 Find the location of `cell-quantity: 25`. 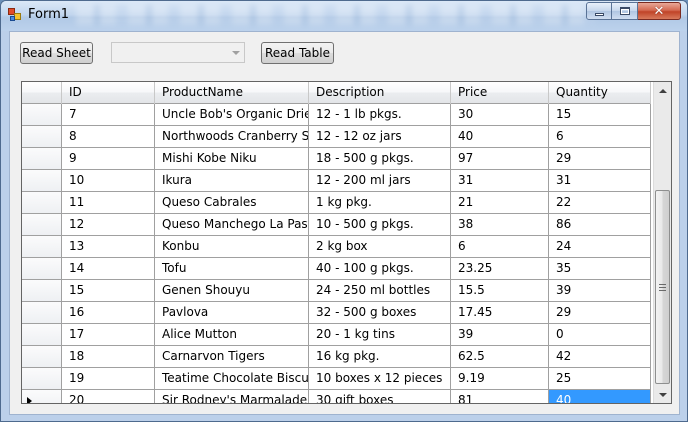

cell-quantity: 25 is located at coordinates (600, 379).